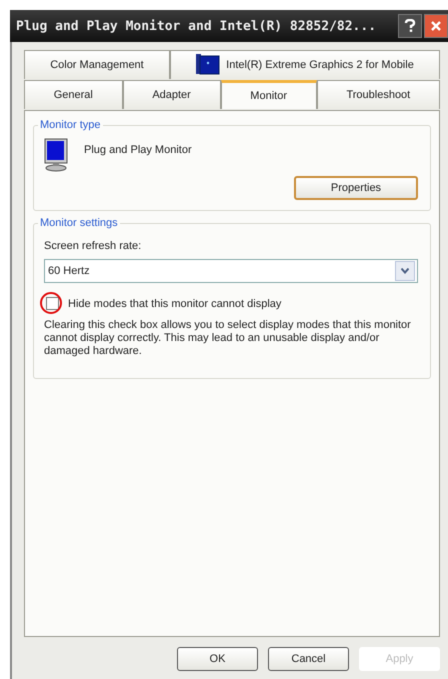  Describe the element at coordinates (308, 659) in the screenshot. I see `dialog-button: Cancel` at that location.